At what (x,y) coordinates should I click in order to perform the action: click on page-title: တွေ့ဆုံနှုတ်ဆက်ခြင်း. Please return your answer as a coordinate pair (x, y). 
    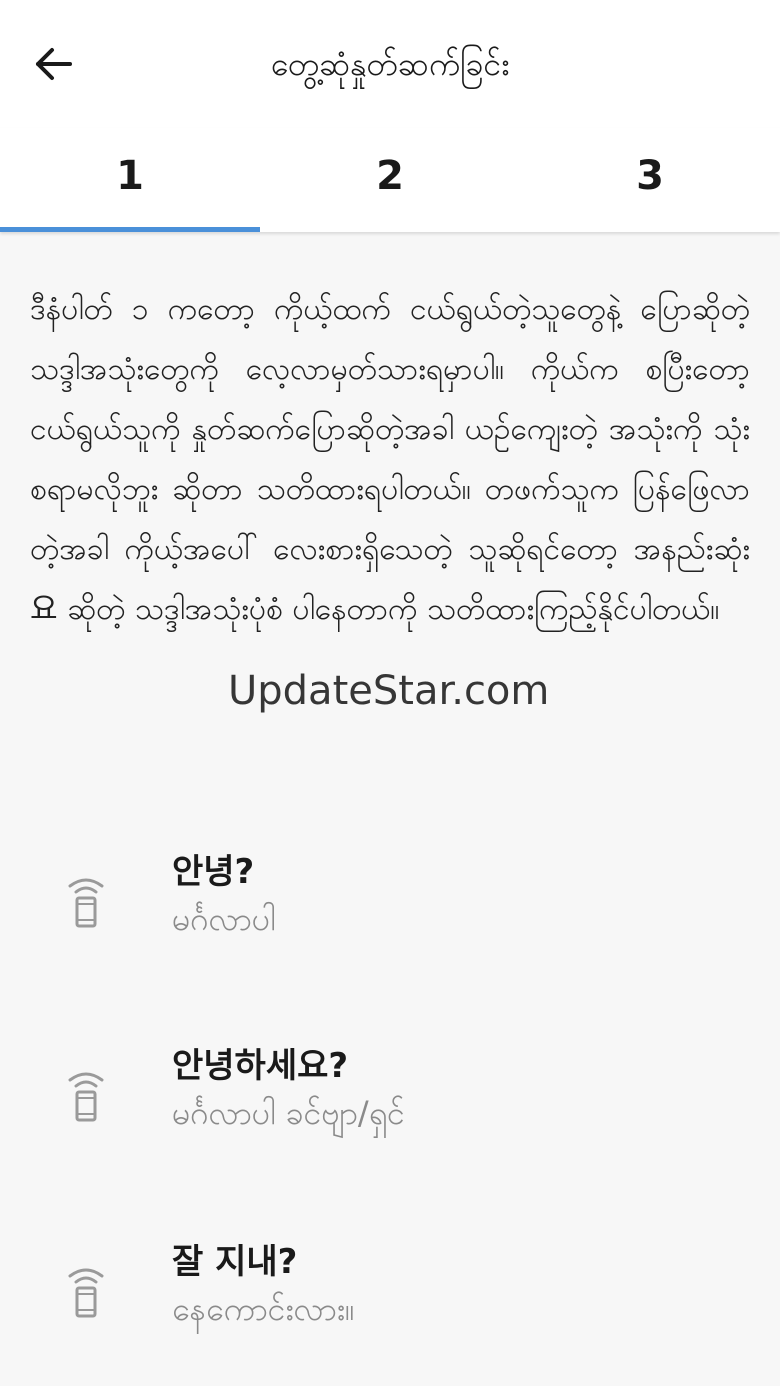
    Looking at the image, I should click on (390, 64).